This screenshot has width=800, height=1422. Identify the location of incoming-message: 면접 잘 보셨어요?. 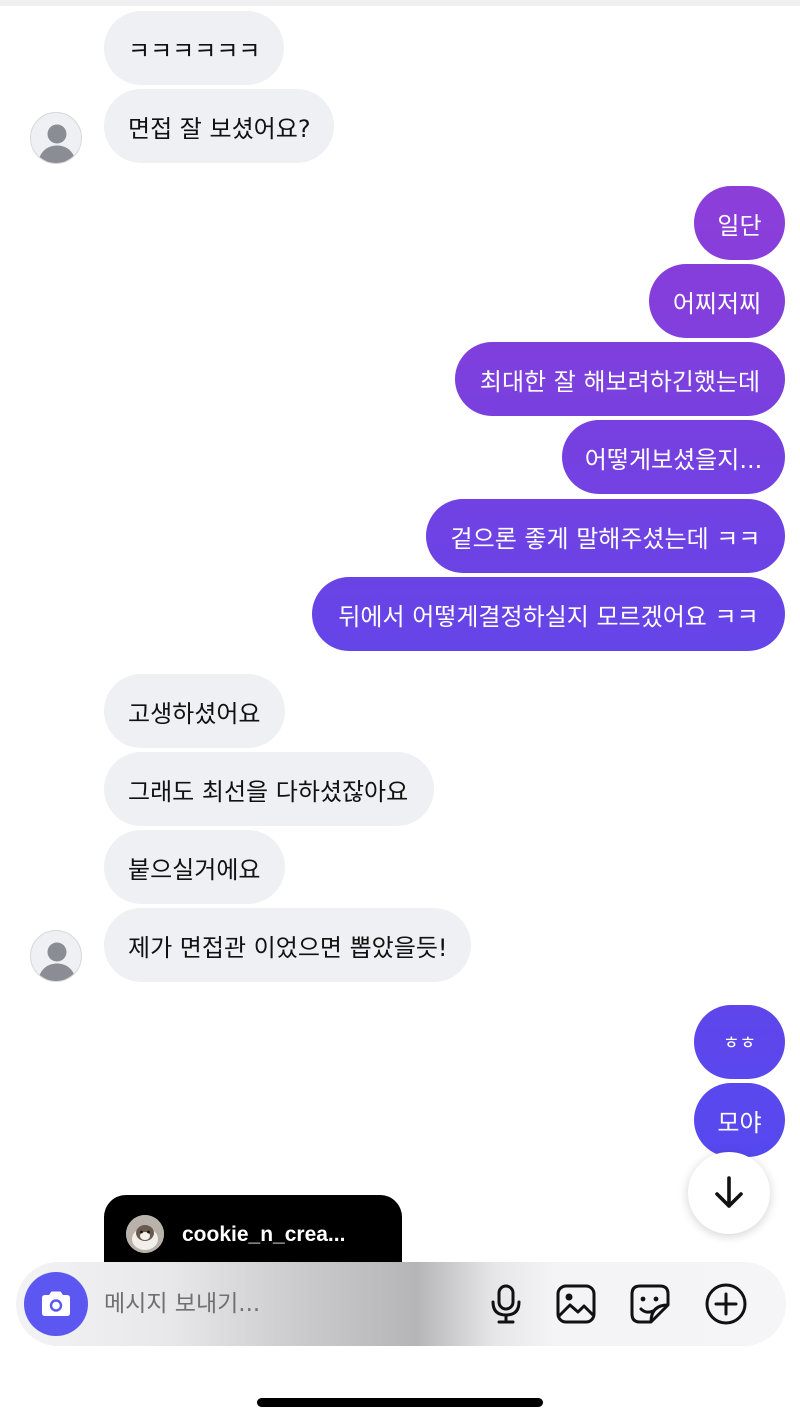
(219, 126).